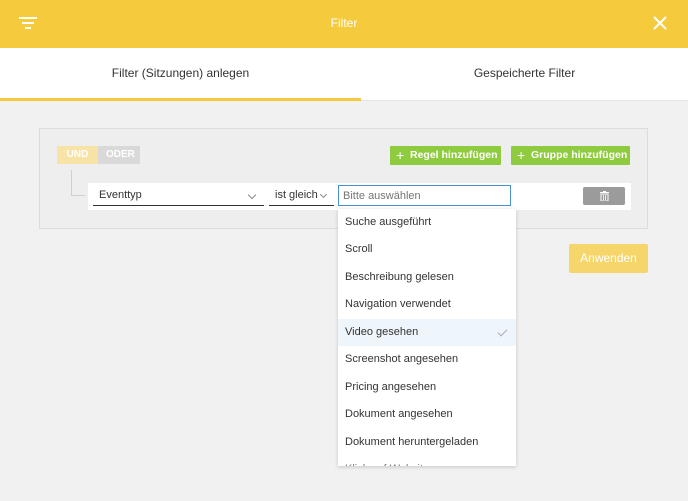 This screenshot has height=501, width=688. I want to click on tab-saved-filters: Gespeicherte Filter, so click(524, 74).